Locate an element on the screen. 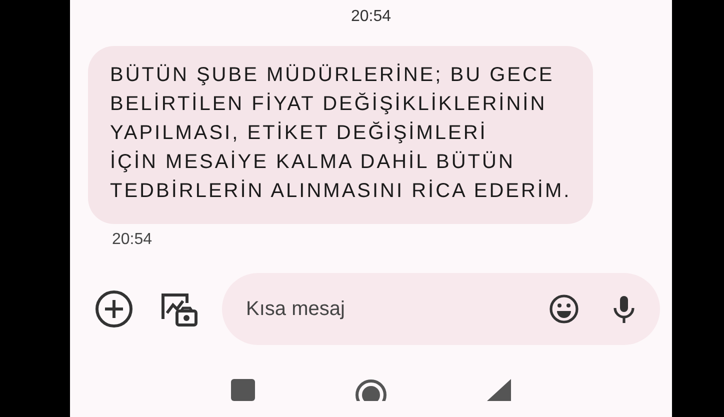 Image resolution: width=724 pixels, height=417 pixels. timestamp: 20:54 is located at coordinates (371, 17).